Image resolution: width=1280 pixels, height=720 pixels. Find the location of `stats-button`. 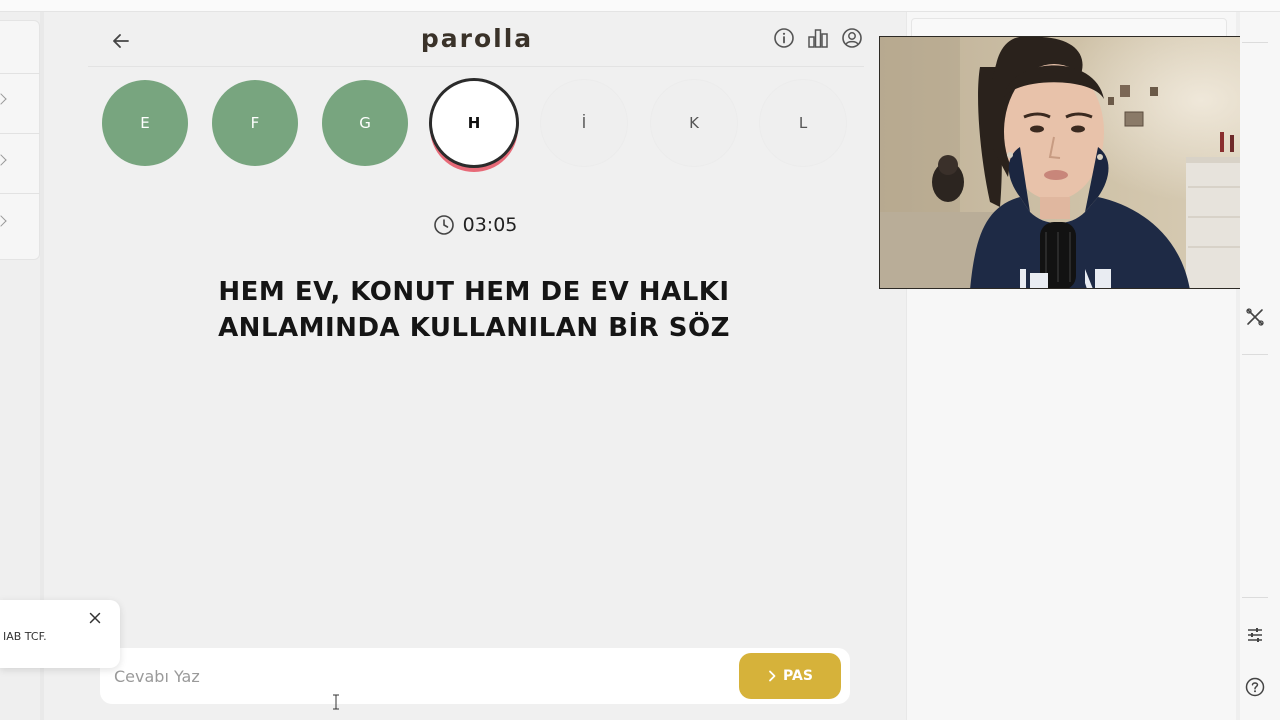

stats-button is located at coordinates (818, 38).